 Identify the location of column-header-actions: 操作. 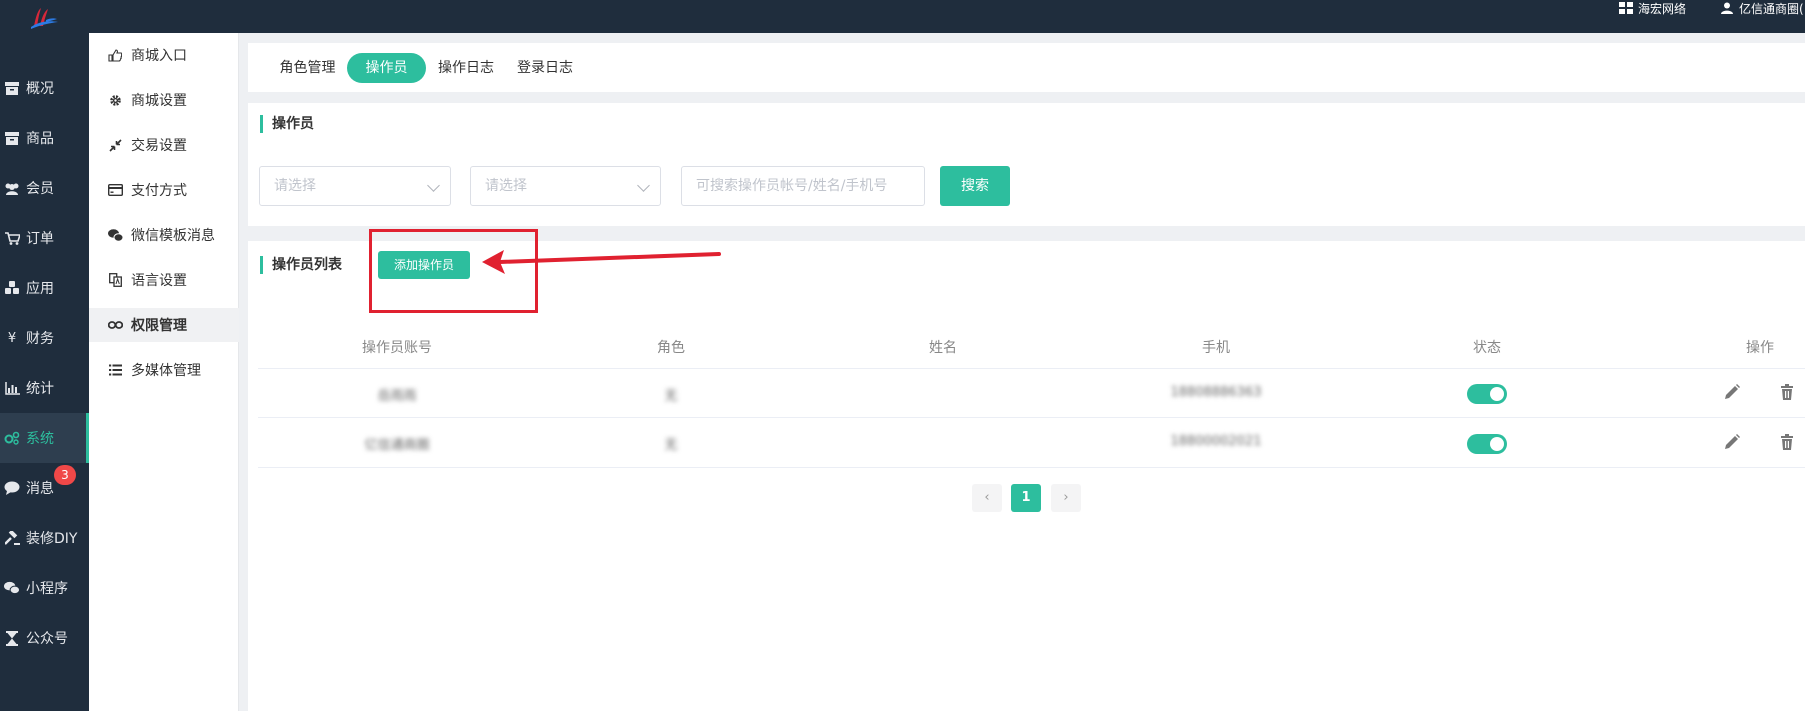
(1757, 347).